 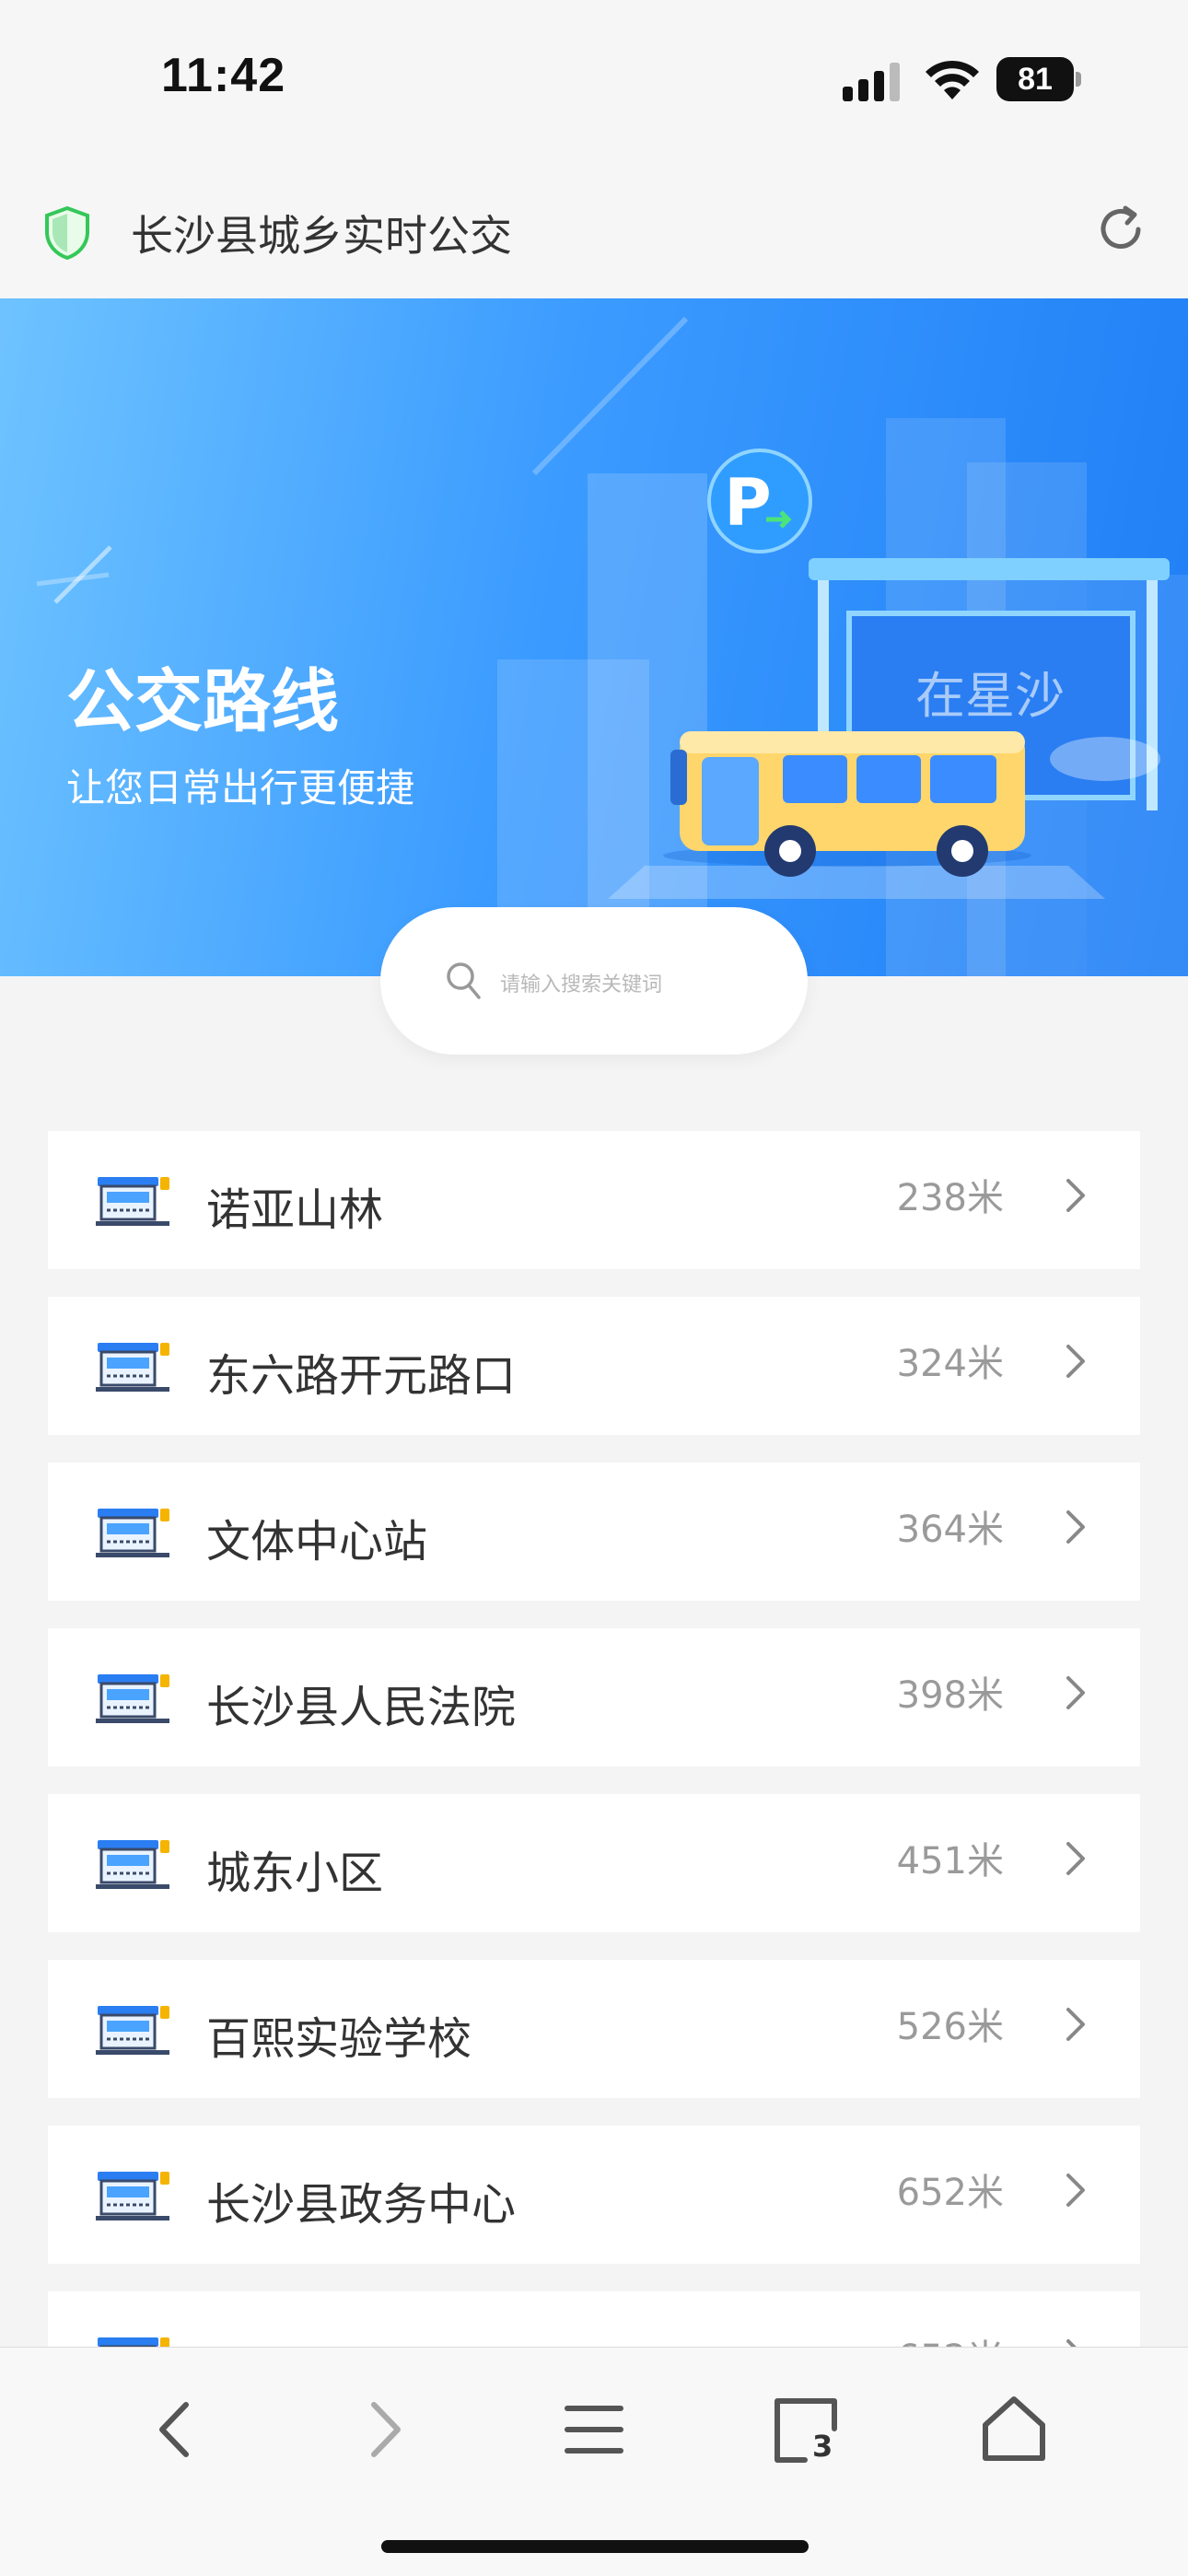 I want to click on status-time: 11:42, so click(x=223, y=75).